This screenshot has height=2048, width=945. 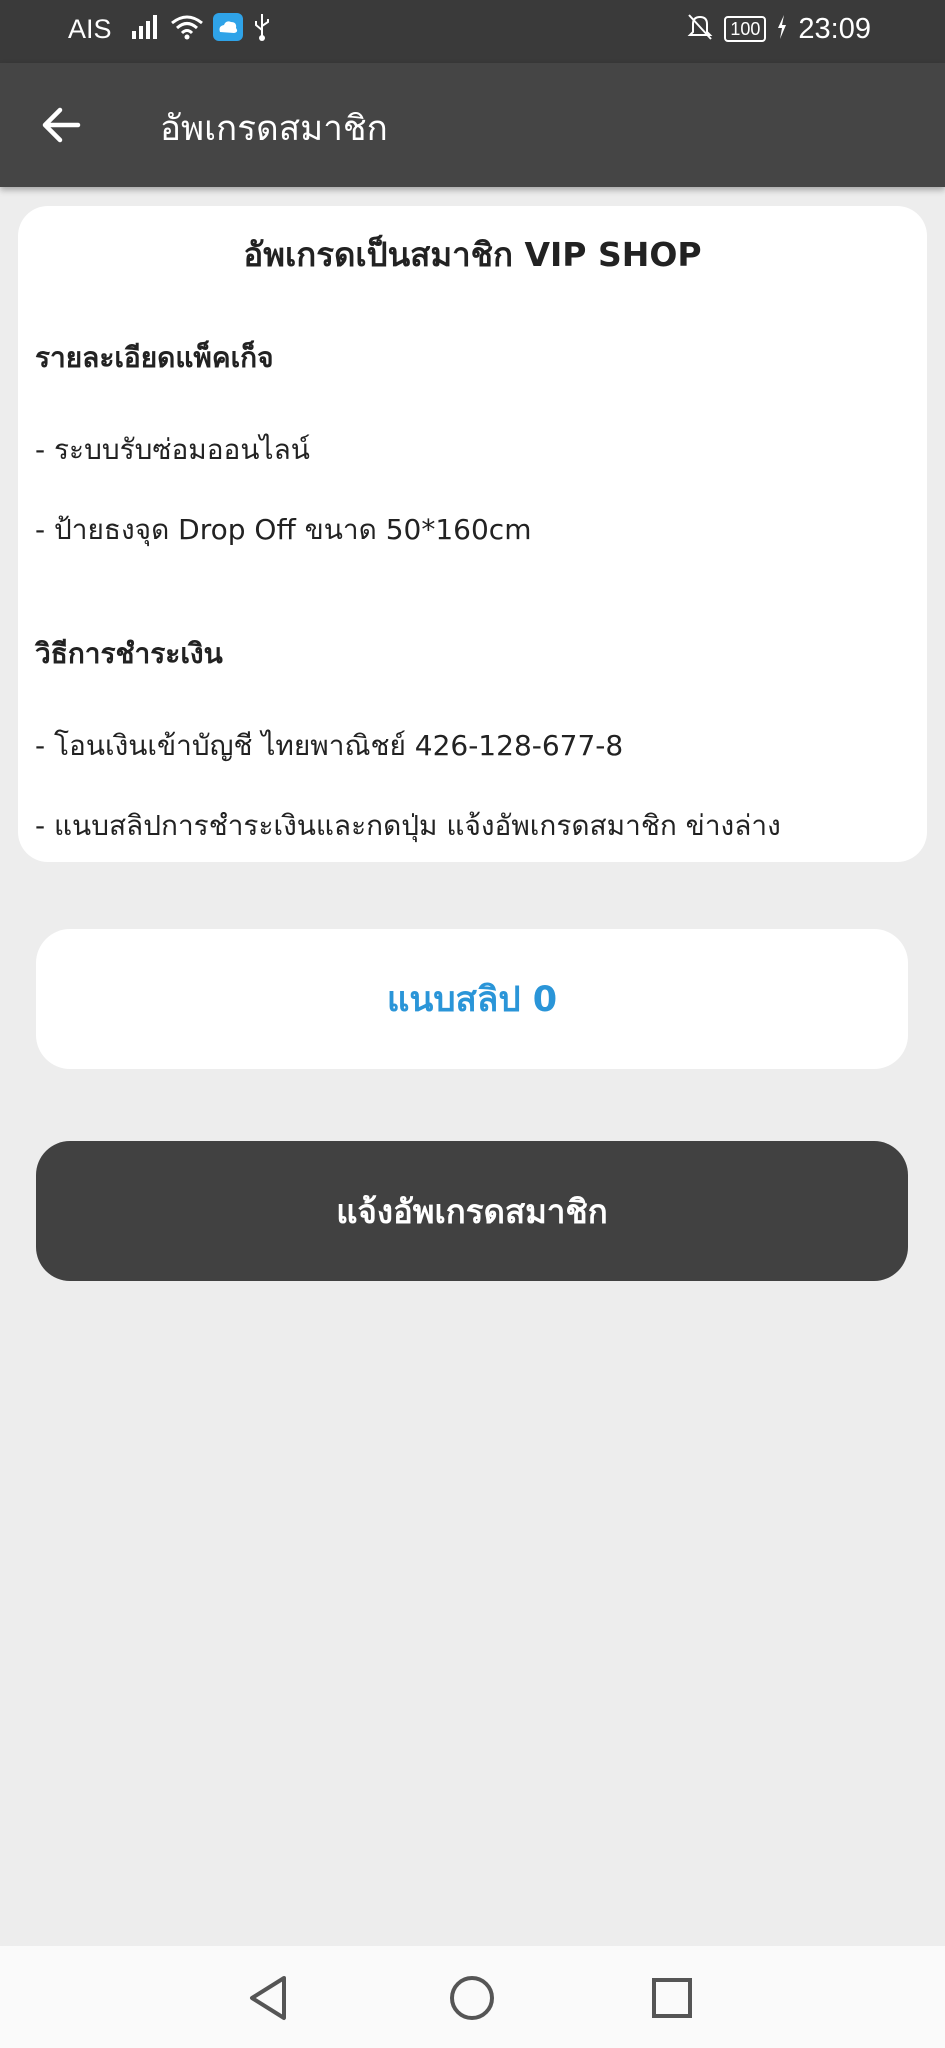 I want to click on package-item: - ป้ายธงจุด Drop Off ขนาด 50*160cm, so click(x=283, y=529).